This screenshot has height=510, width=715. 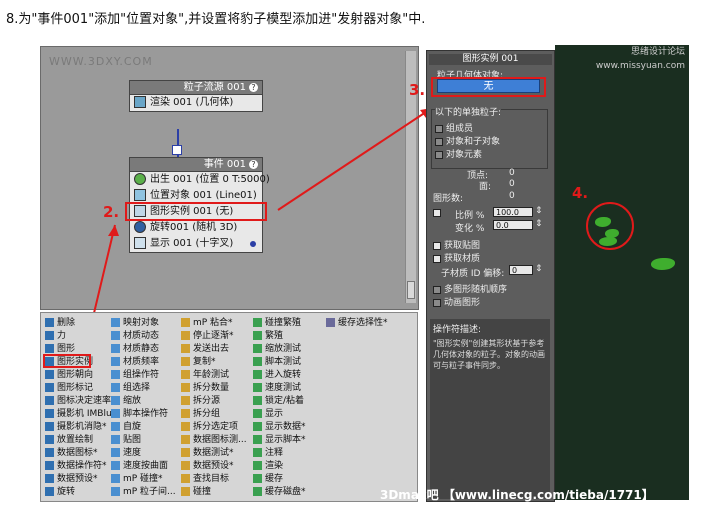 What do you see at coordinates (454, 127) in the screenshot?
I see `opt-group-members: 组成员` at bounding box center [454, 127].